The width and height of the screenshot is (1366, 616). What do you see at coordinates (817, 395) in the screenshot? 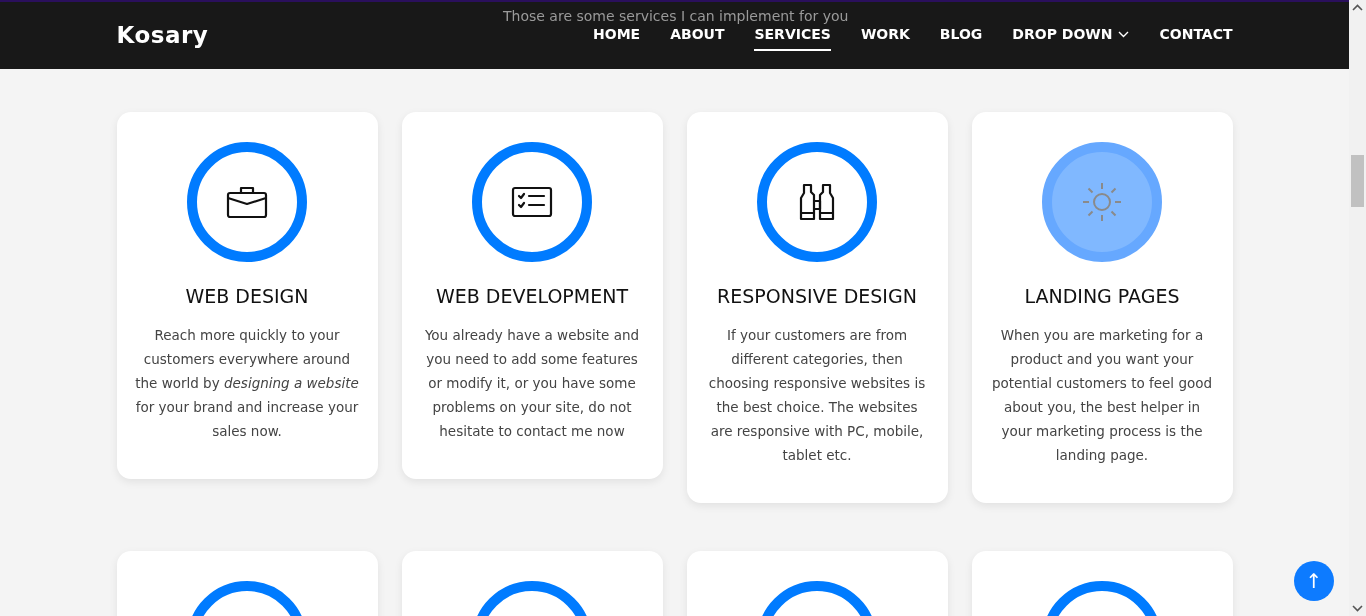
I see `service-description: If your customers are from different categories, then choosing responsive websites is the best choice. The websites are responsive with PC, mobile, tablet etc.` at bounding box center [817, 395].